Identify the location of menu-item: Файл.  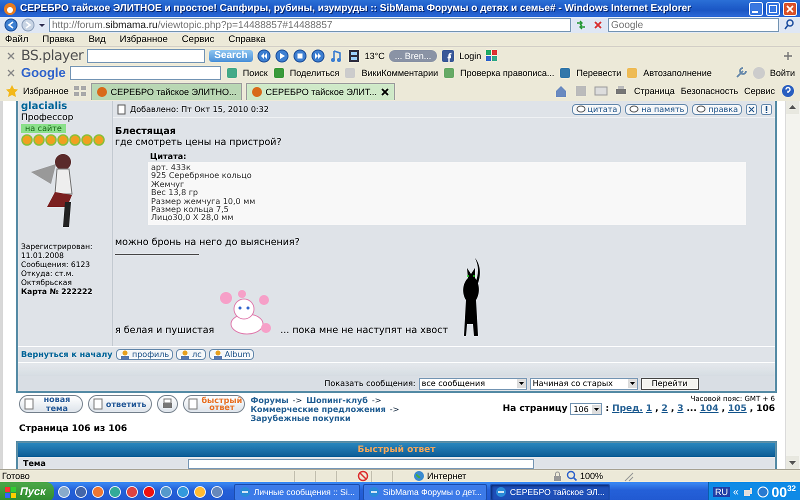
(16, 39).